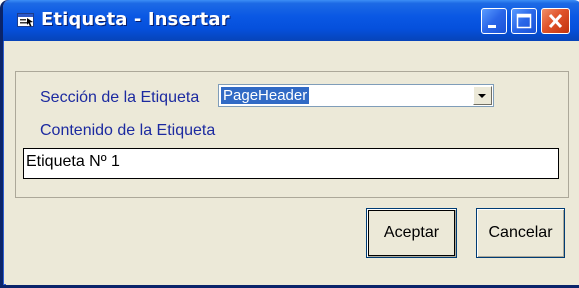  I want to click on maximize-button, so click(524, 21).